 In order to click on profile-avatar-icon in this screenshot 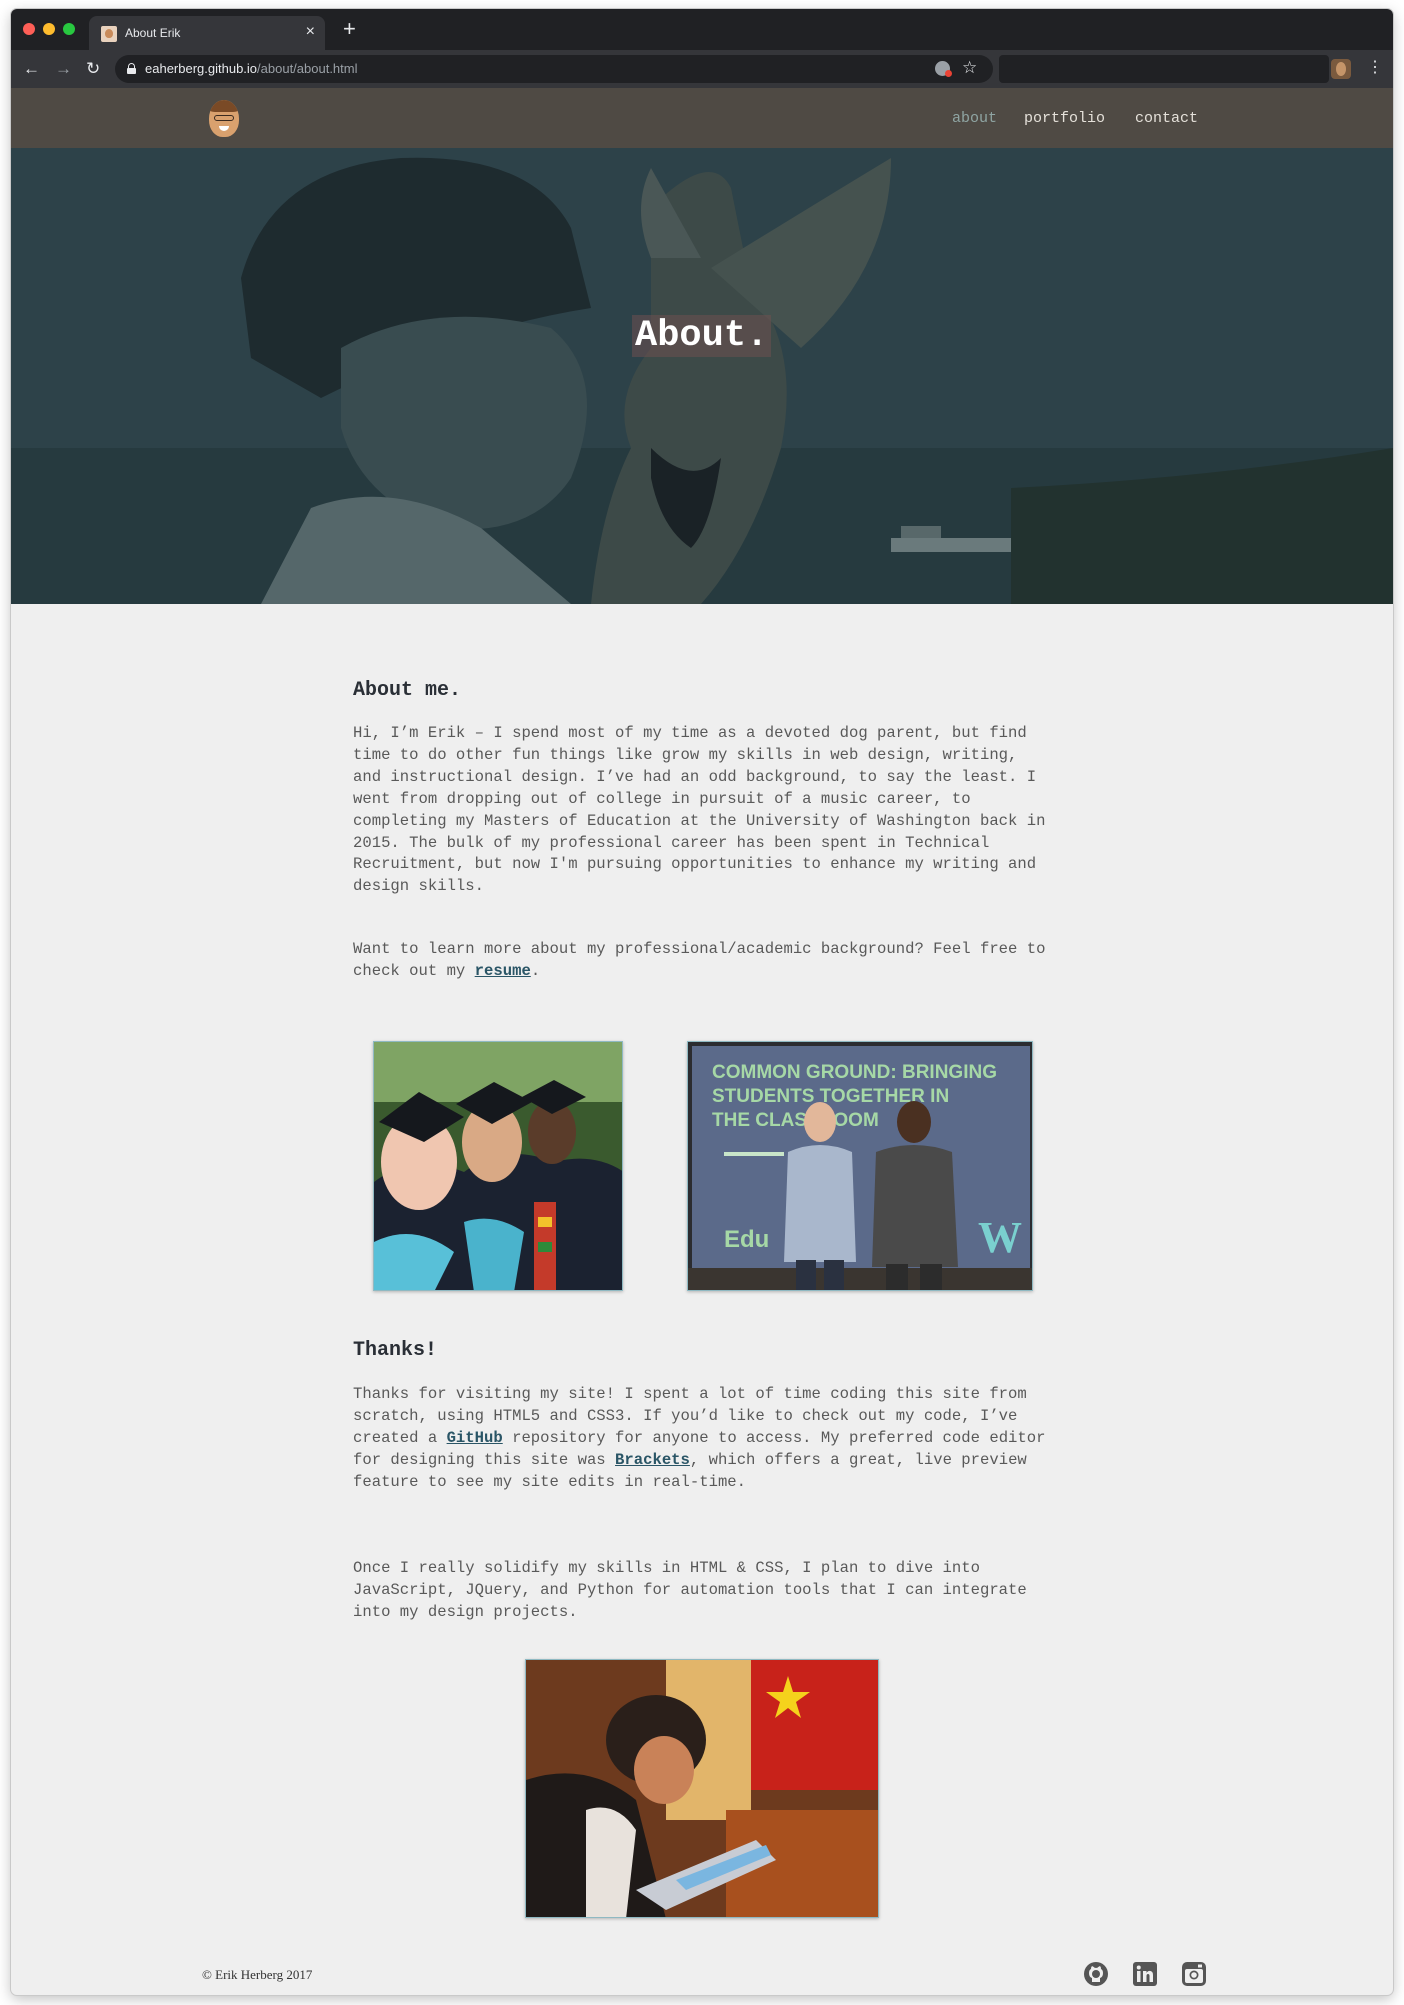, I will do `click(1341, 69)`.